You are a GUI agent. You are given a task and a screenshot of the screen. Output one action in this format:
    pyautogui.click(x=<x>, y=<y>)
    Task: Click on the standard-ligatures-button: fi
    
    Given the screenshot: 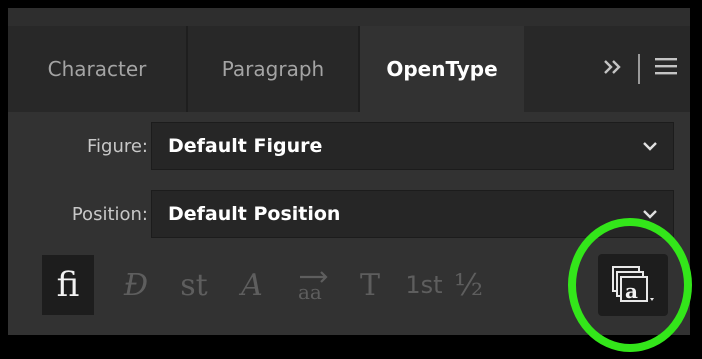 What is the action you would take?
    pyautogui.click(x=68, y=285)
    